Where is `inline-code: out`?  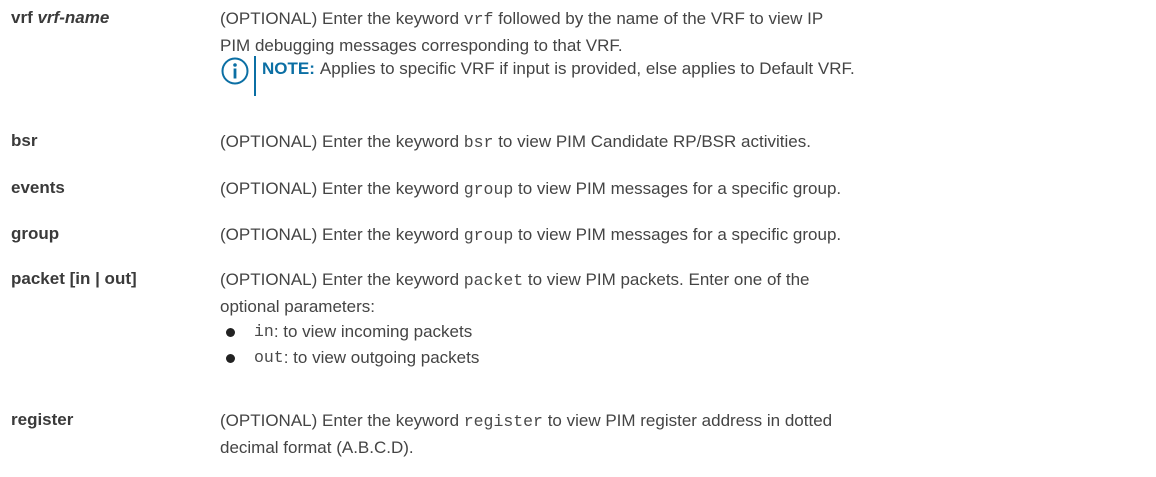
inline-code: out is located at coordinates (269, 357).